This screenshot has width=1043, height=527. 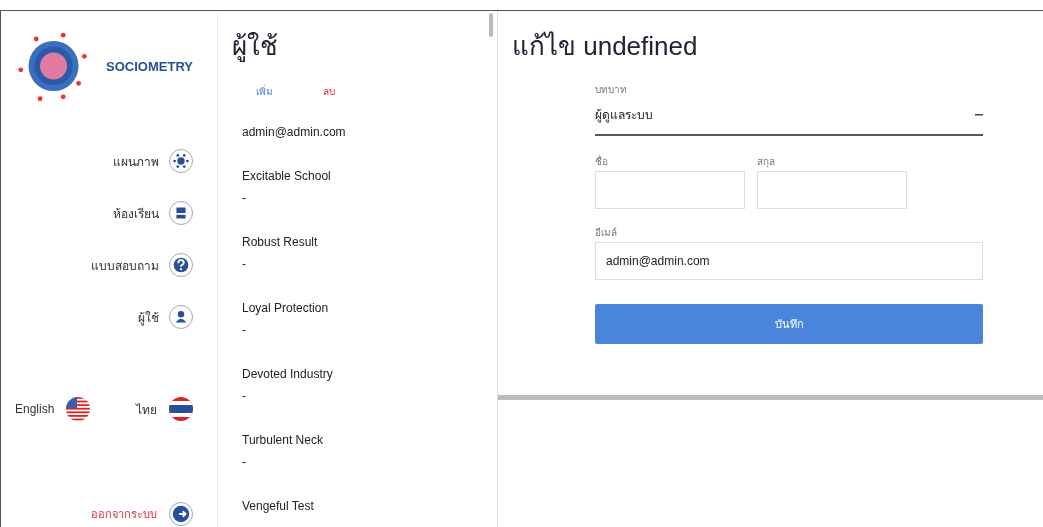 I want to click on user-name: Turbulent Neck, so click(x=369, y=440).